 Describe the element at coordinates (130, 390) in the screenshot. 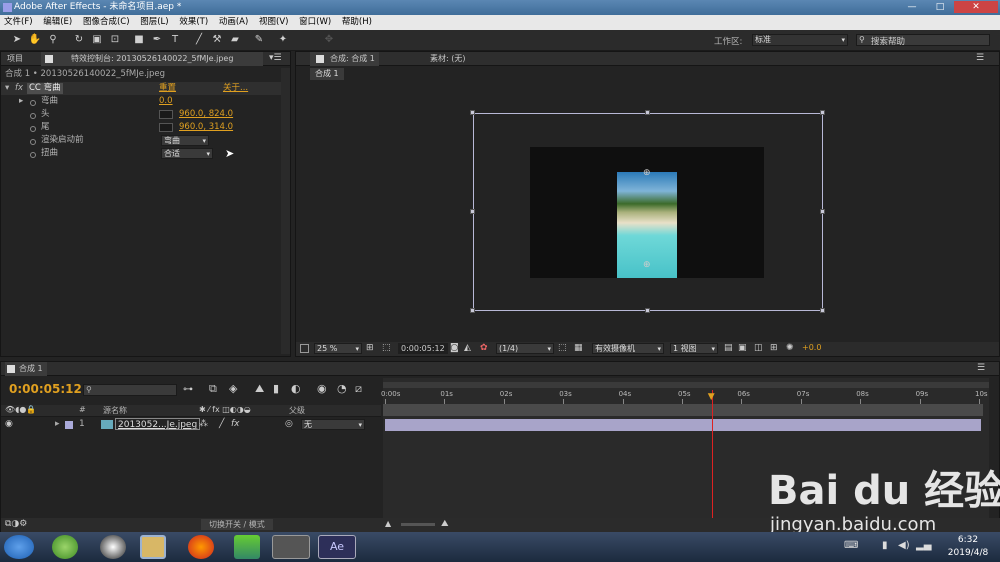

I see `layer-search-field: ⚲` at that location.